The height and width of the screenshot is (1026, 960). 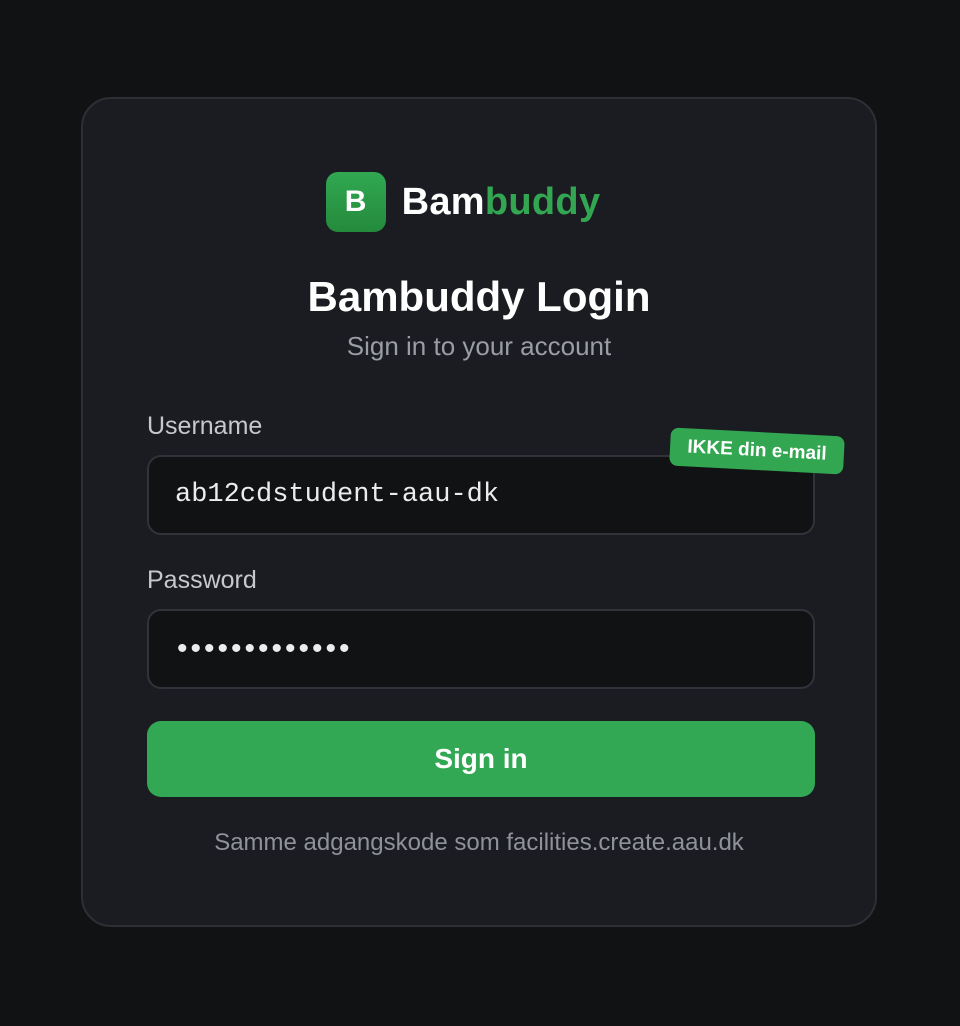 I want to click on logo-letter: B, so click(x=355, y=201).